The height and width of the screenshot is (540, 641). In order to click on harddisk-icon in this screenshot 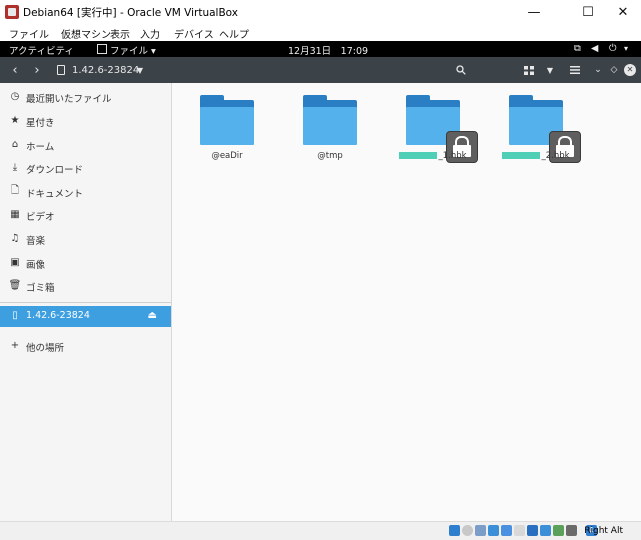, I will do `click(454, 530)`.